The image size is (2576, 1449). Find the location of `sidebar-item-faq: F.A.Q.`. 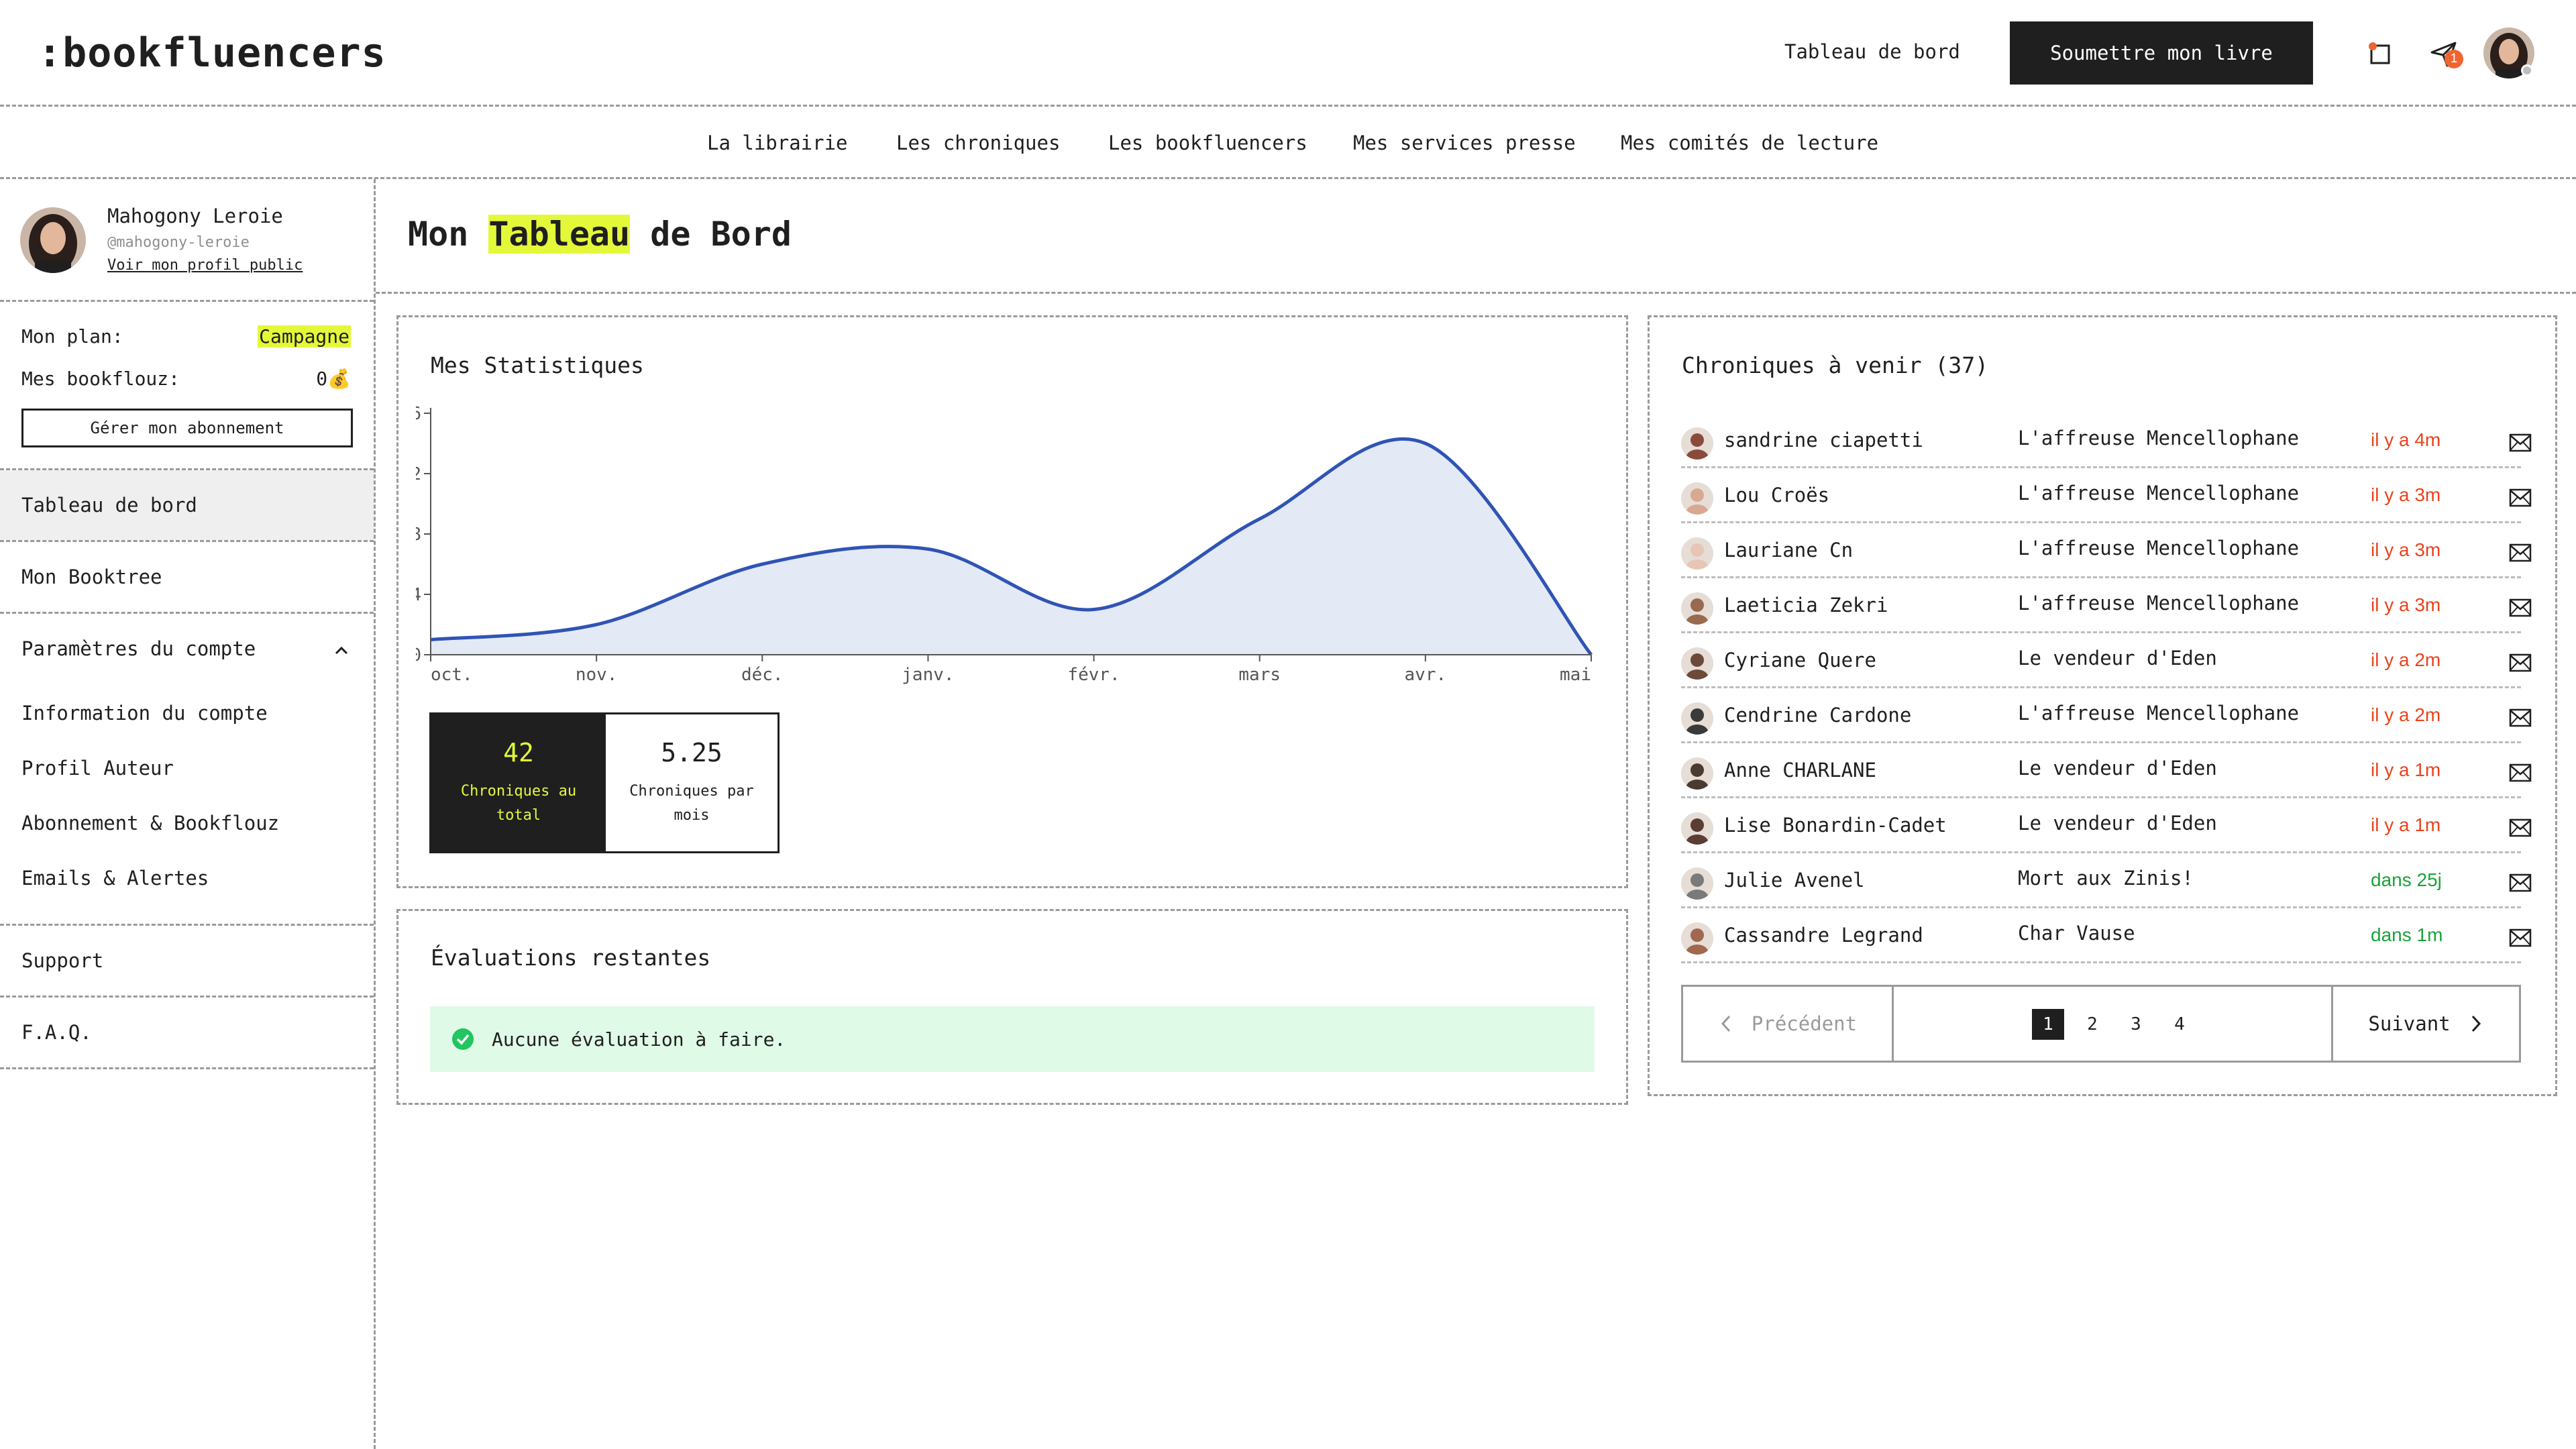

sidebar-item-faq: F.A.Q. is located at coordinates (187, 1032).